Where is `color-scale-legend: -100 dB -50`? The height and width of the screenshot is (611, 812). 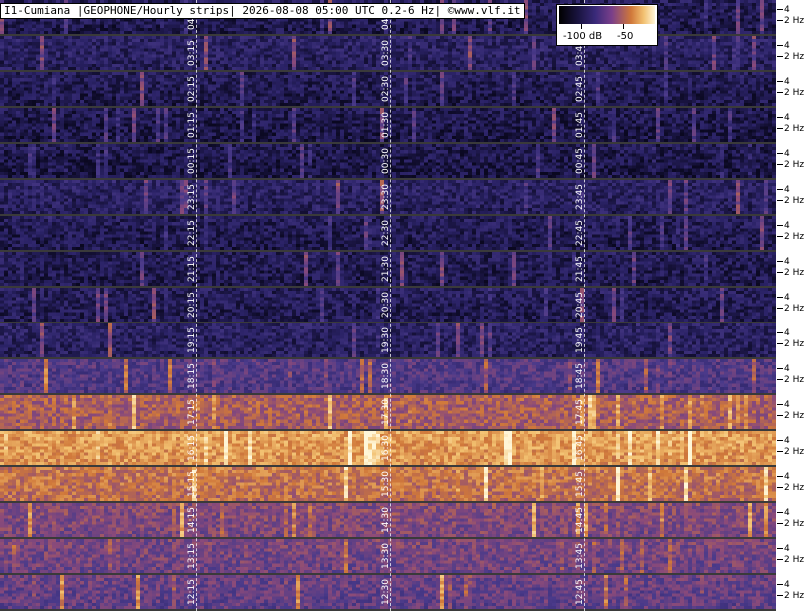
color-scale-legend: -100 dB -50 is located at coordinates (607, 25).